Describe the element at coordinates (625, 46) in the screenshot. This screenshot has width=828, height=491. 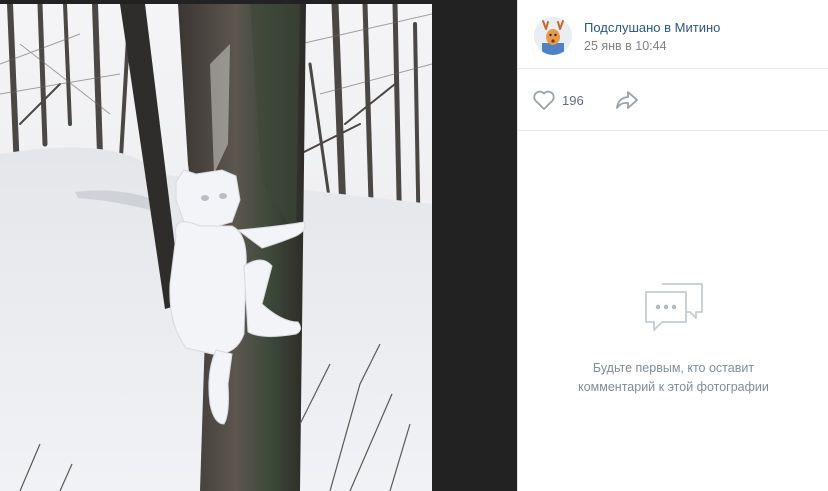
I see `post-date: 25 янв в 10:44` at that location.